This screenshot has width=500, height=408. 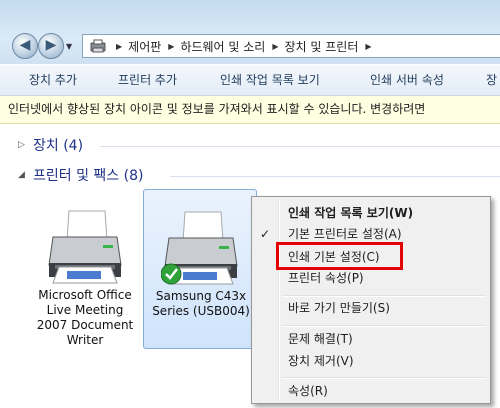 I want to click on printer-name-line: 2007 Document, so click(x=85, y=325).